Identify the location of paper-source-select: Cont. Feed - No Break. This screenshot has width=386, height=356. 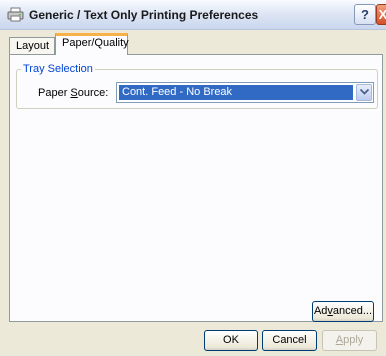
(245, 92).